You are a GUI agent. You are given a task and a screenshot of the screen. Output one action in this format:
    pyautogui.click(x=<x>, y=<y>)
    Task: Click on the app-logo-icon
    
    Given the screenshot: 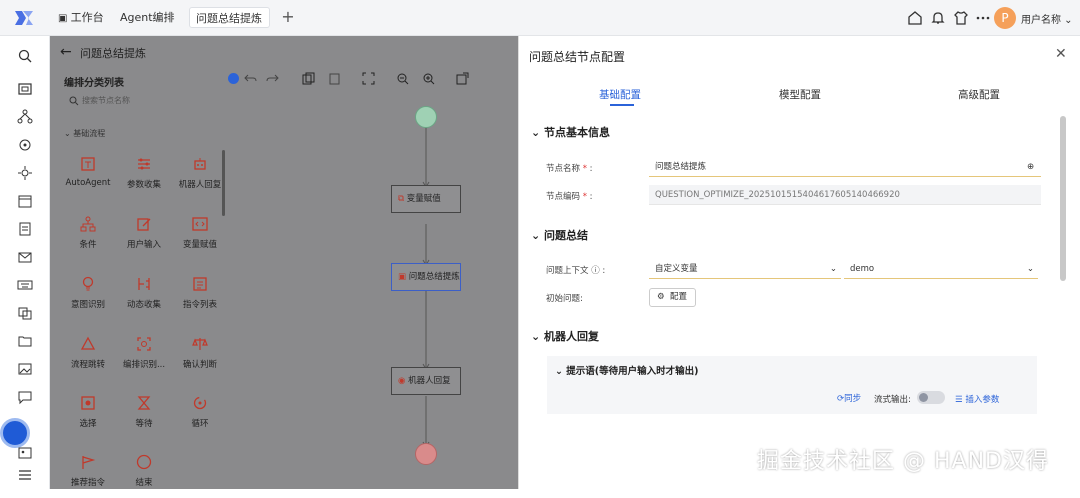 What is the action you would take?
    pyautogui.click(x=24, y=18)
    